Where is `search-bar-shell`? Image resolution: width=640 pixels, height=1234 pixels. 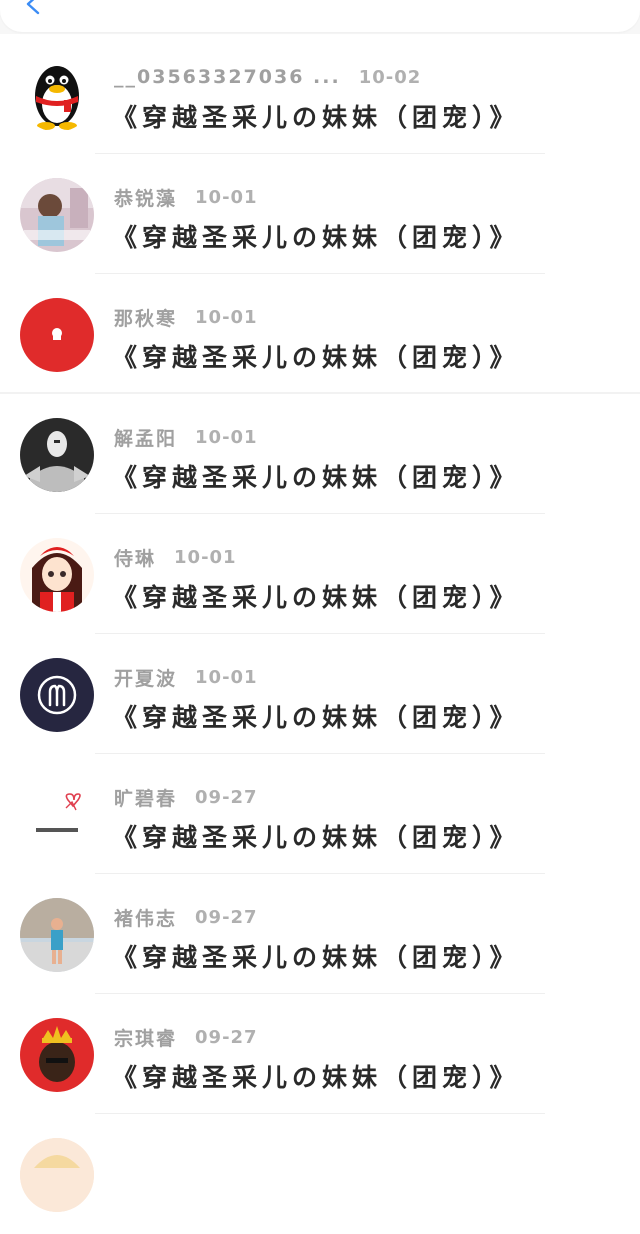
search-bar-shell is located at coordinates (320, 16).